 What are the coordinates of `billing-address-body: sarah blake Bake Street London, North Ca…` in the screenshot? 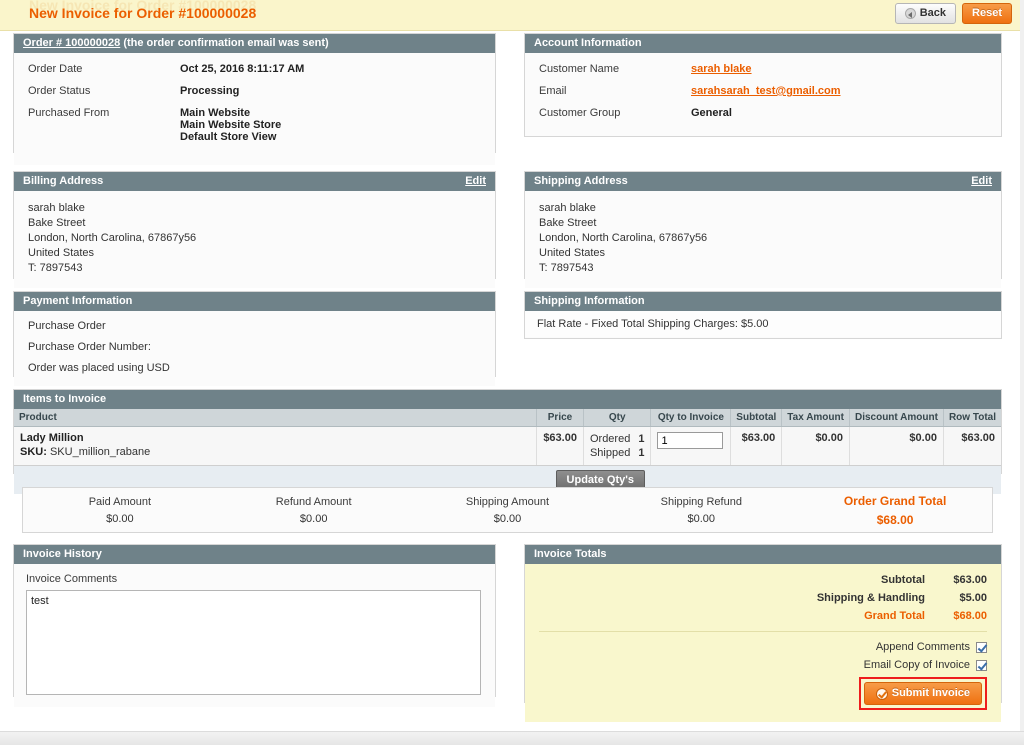 It's located at (254, 239).